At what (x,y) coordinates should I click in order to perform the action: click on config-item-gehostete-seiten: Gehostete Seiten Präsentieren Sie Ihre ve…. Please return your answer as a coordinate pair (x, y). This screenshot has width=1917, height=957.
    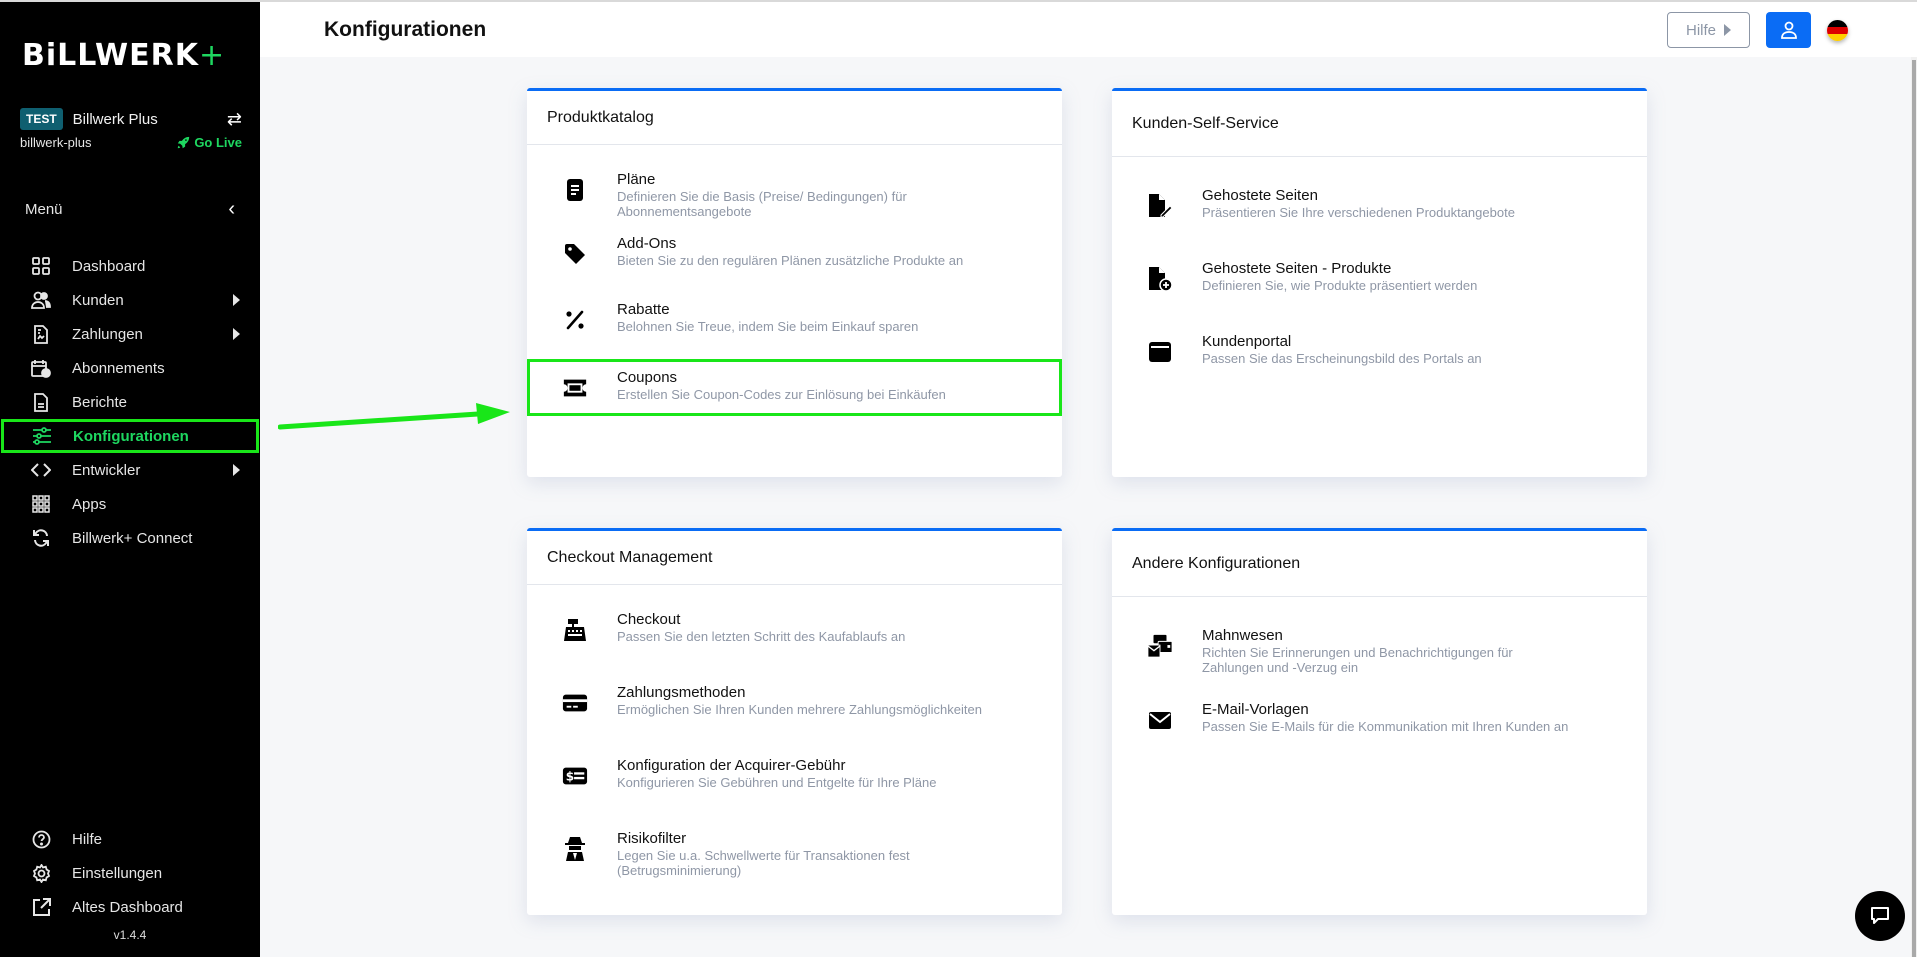
    Looking at the image, I should click on (1379, 207).